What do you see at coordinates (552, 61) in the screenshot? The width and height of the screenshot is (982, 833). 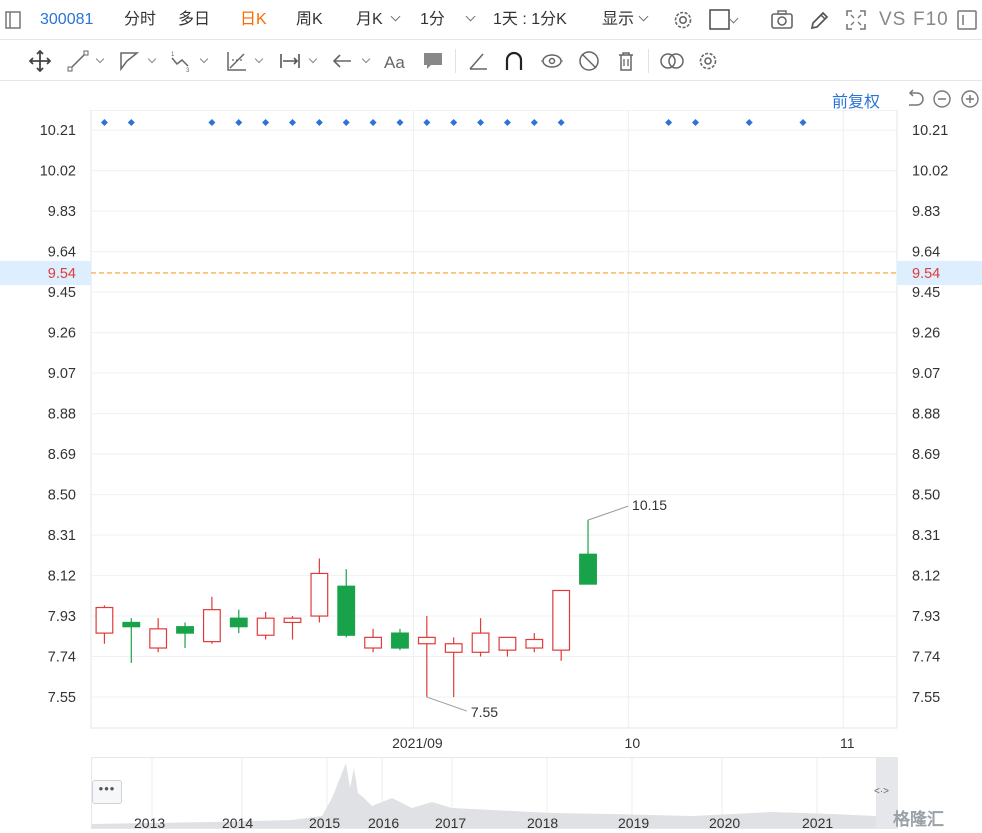 I see `lock-drawing-icon` at bounding box center [552, 61].